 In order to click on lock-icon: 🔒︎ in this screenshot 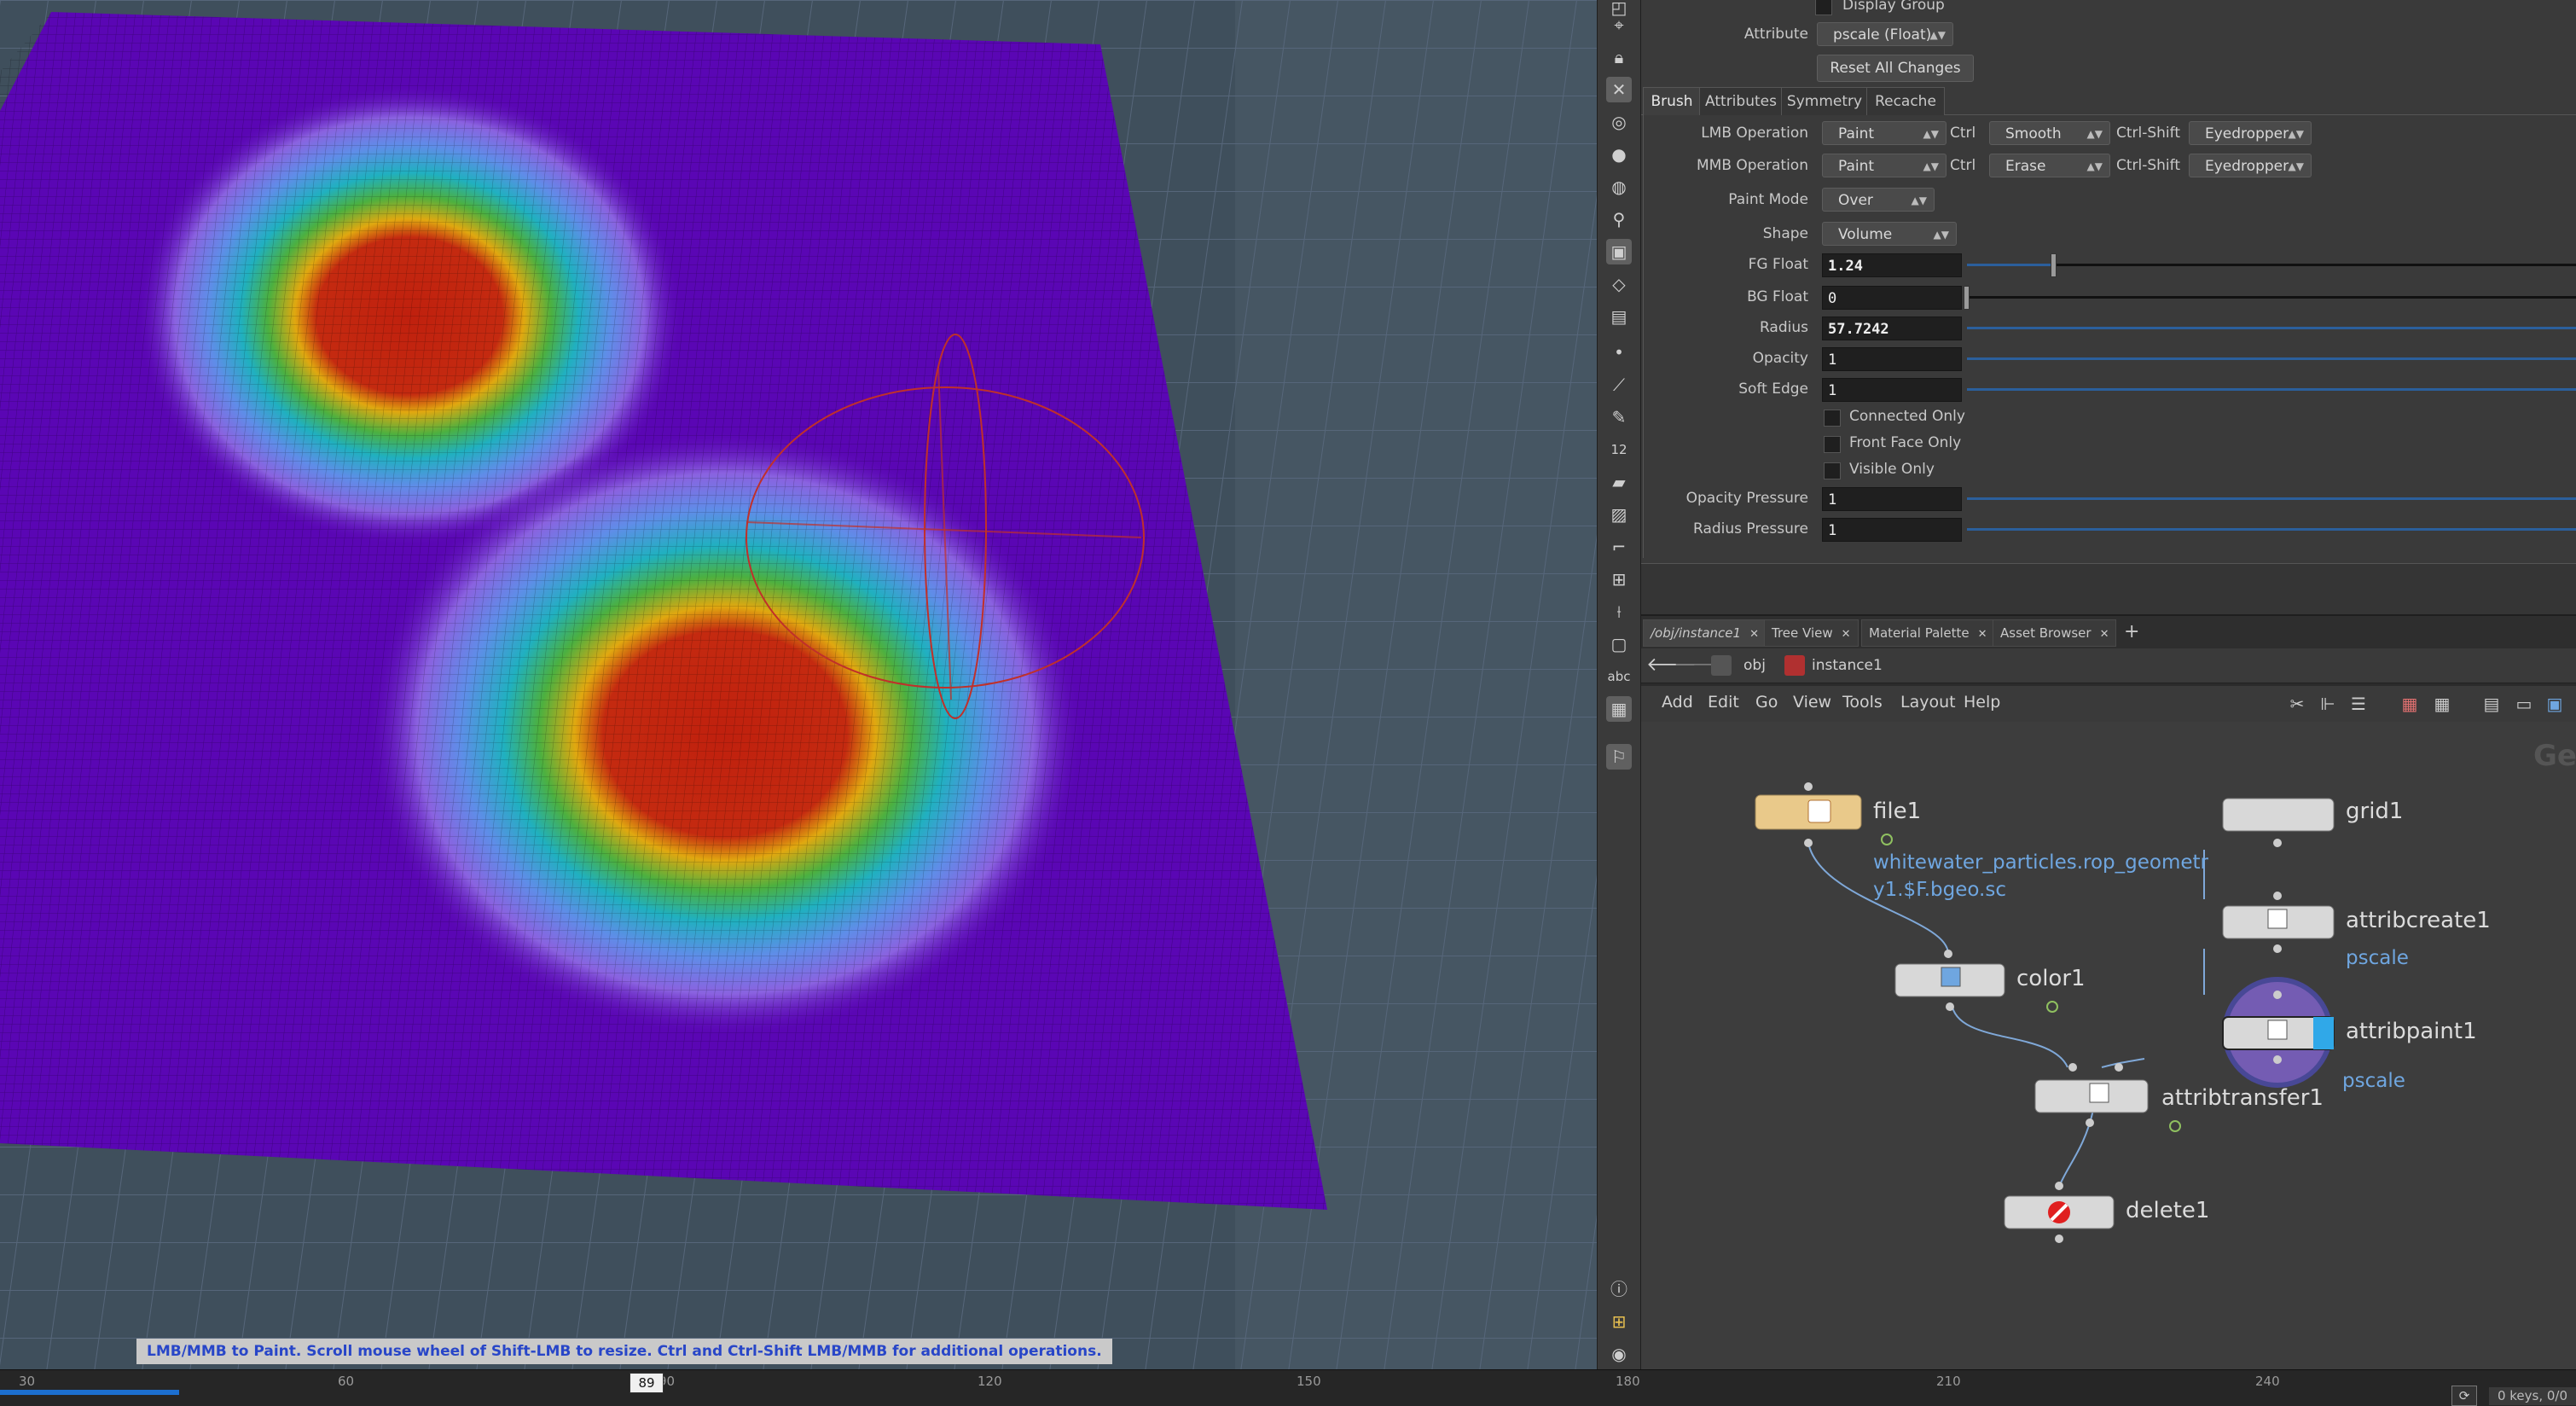, I will do `click(1619, 57)`.